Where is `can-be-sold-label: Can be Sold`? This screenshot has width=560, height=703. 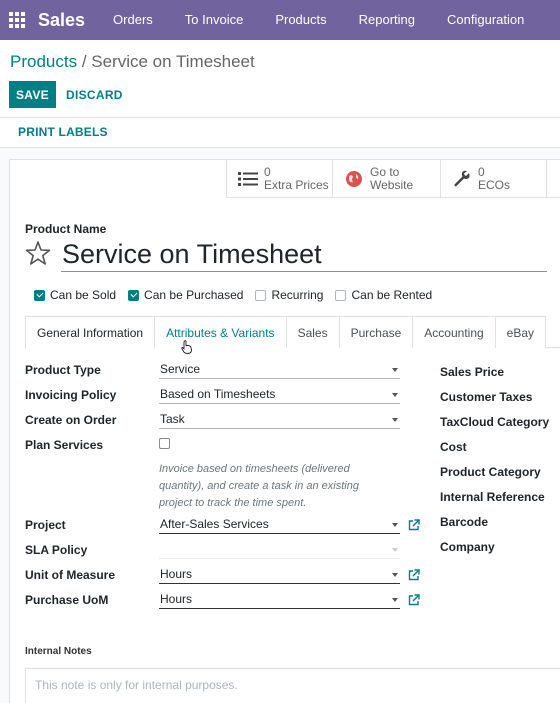 can-be-sold-label: Can be Sold is located at coordinates (83, 295).